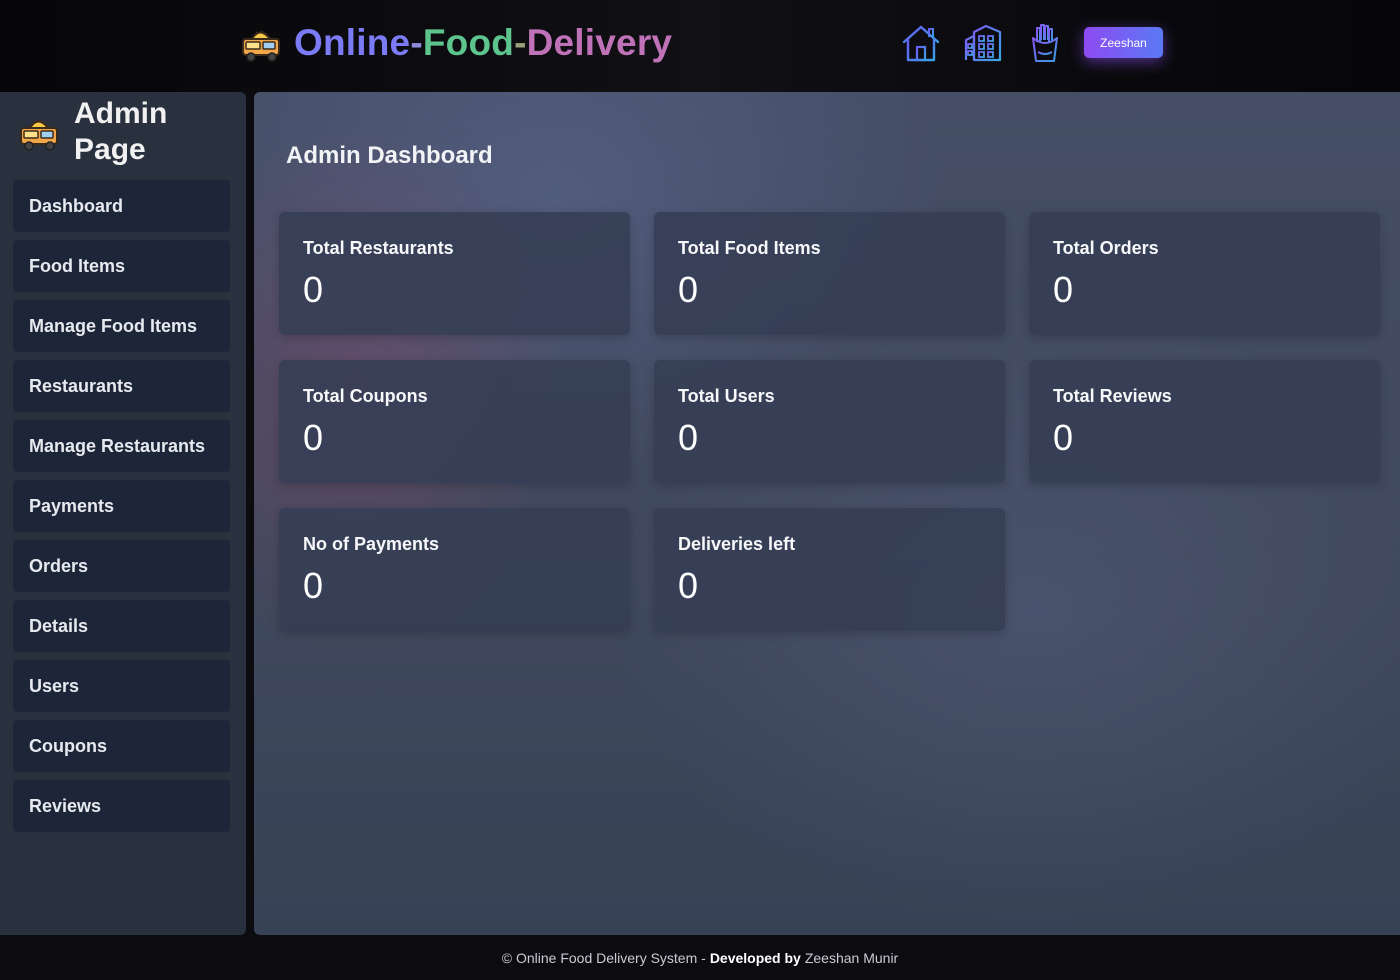 The image size is (1400, 980). I want to click on brand-title-part1: Online, so click(352, 42).